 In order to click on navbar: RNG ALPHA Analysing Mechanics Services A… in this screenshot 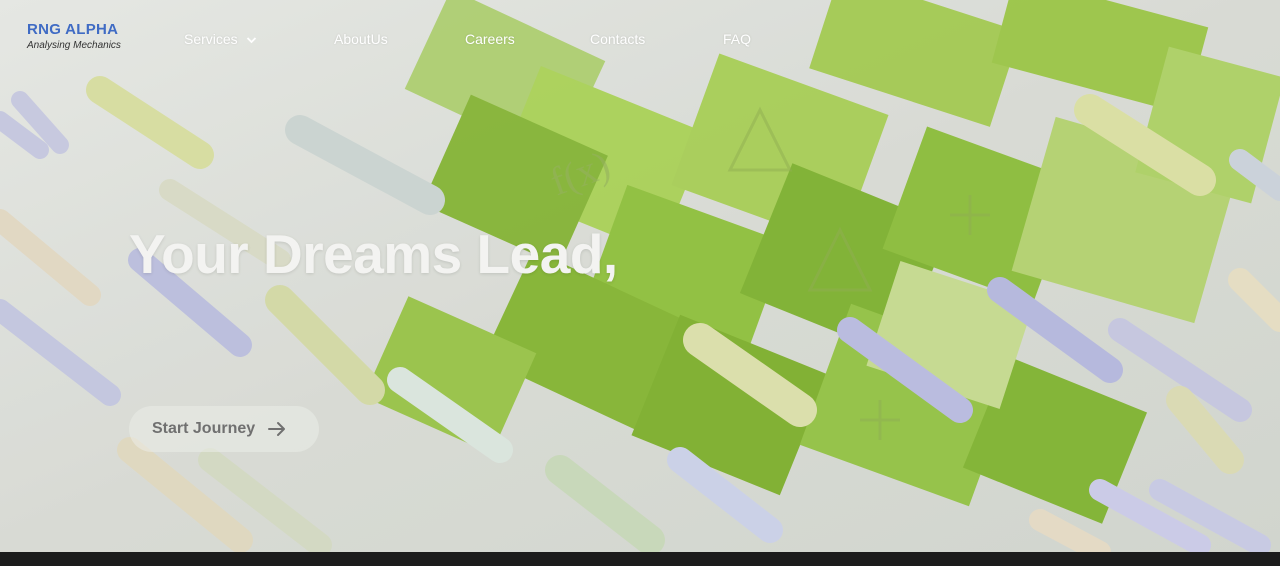, I will do `click(640, 40)`.